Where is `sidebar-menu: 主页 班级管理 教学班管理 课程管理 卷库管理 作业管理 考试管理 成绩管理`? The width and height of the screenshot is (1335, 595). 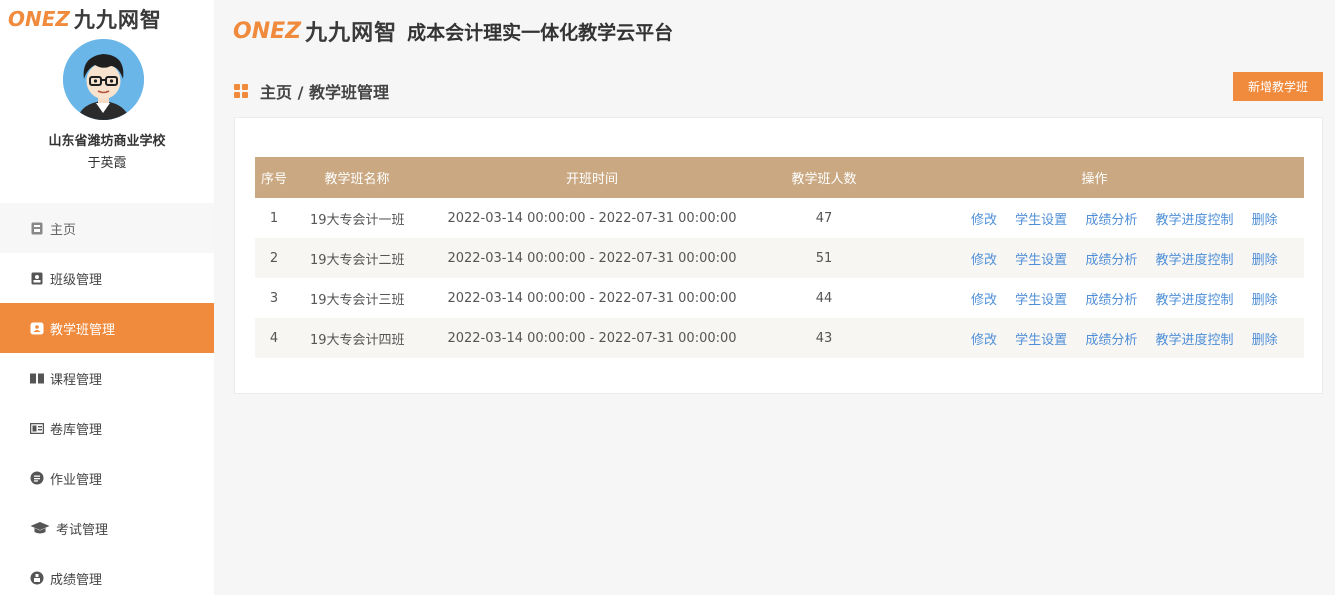
sidebar-menu: 主页 班级管理 教学班管理 课程管理 卷库管理 作业管理 考试管理 成绩管理 is located at coordinates (107, 399).